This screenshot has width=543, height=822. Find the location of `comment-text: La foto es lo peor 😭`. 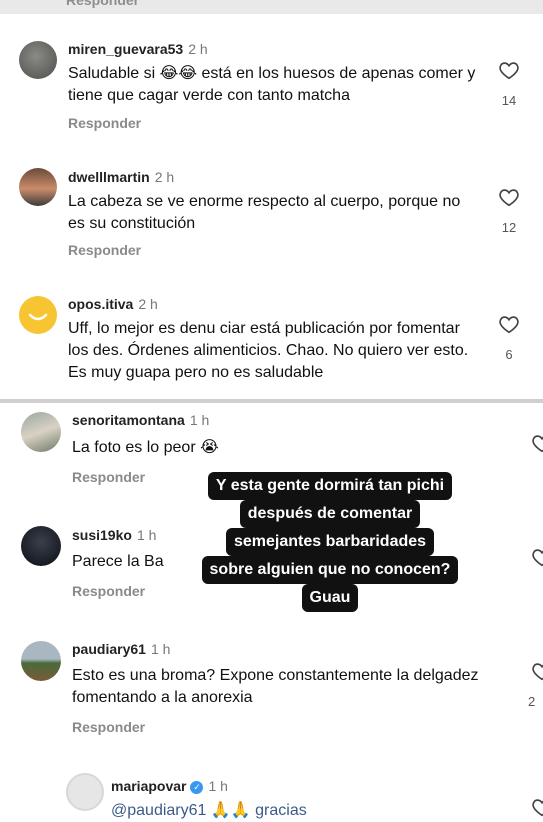

comment-text: La foto es lo peor 😭 is located at coordinates (145, 447).